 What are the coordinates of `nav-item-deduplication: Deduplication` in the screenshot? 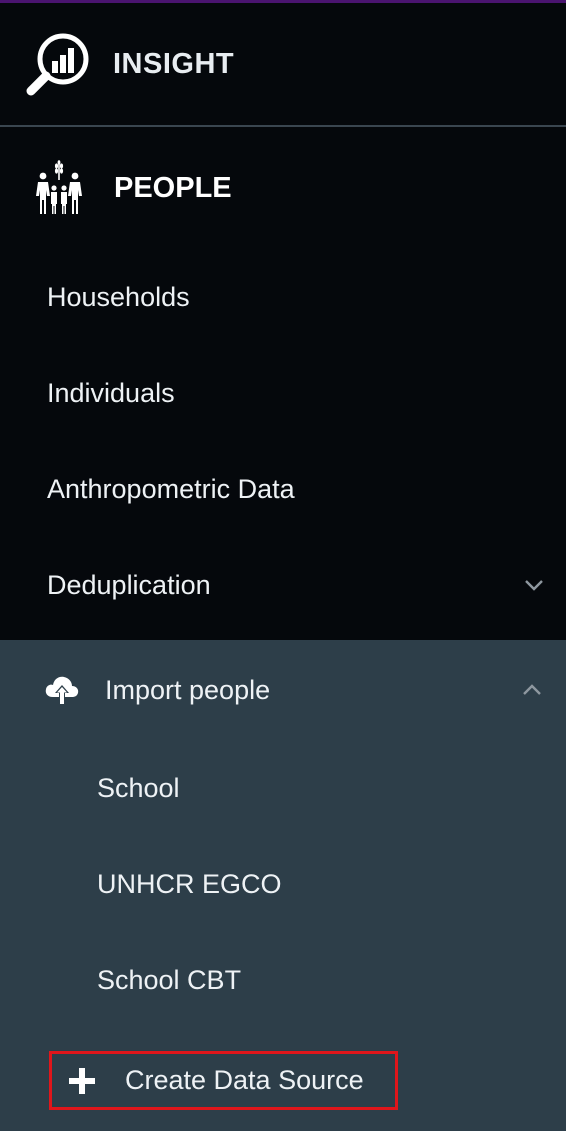 It's located at (283, 585).